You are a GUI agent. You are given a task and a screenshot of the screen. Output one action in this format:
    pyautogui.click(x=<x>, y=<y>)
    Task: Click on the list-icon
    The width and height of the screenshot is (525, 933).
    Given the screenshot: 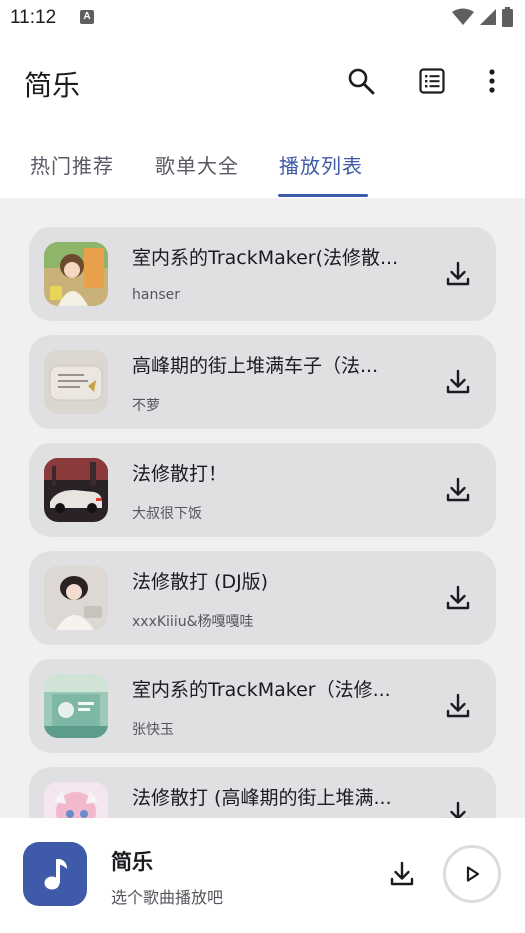 What is the action you would take?
    pyautogui.click(x=432, y=81)
    